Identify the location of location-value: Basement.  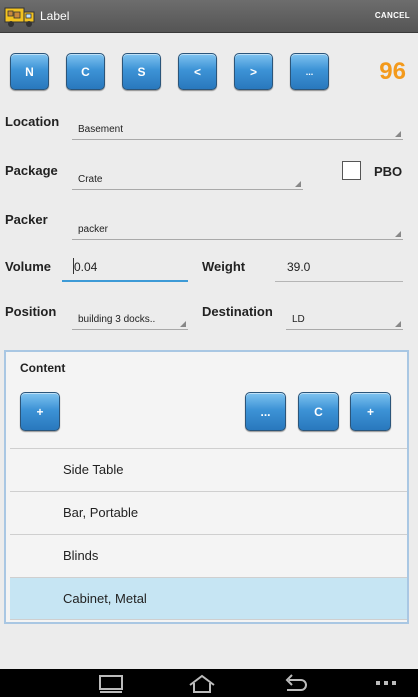
(101, 129).